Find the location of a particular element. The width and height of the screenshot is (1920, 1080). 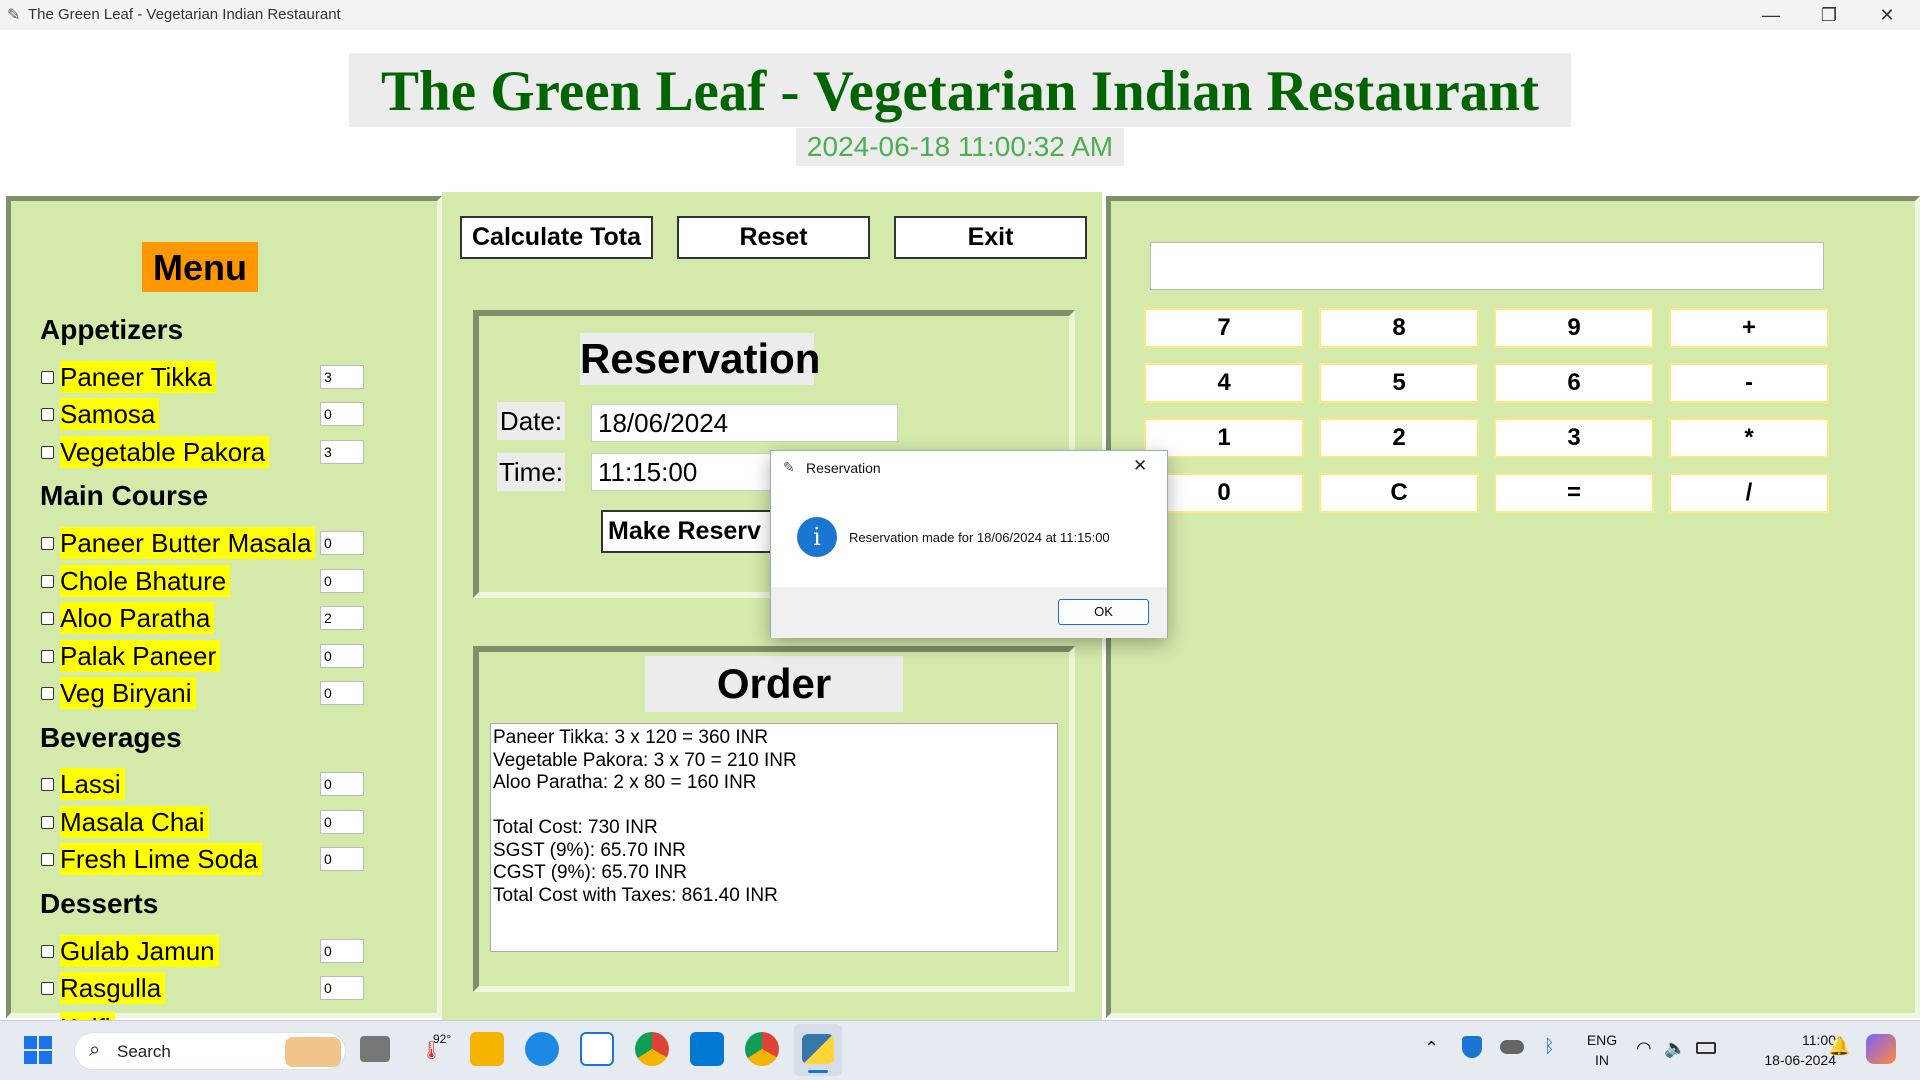

calc-key-7: 7 is located at coordinates (1224, 328).